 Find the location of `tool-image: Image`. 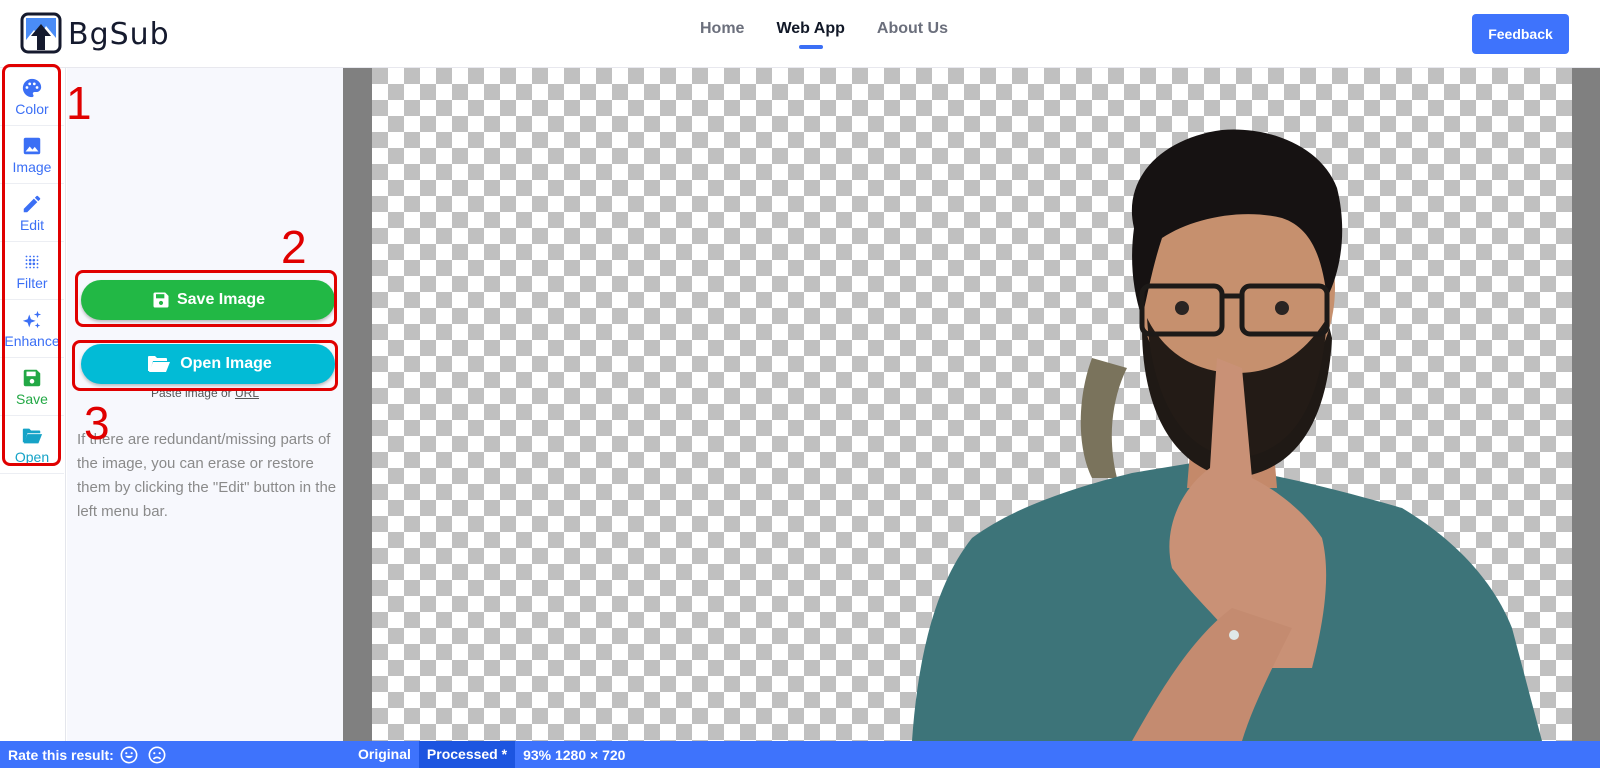

tool-image: Image is located at coordinates (32, 155).